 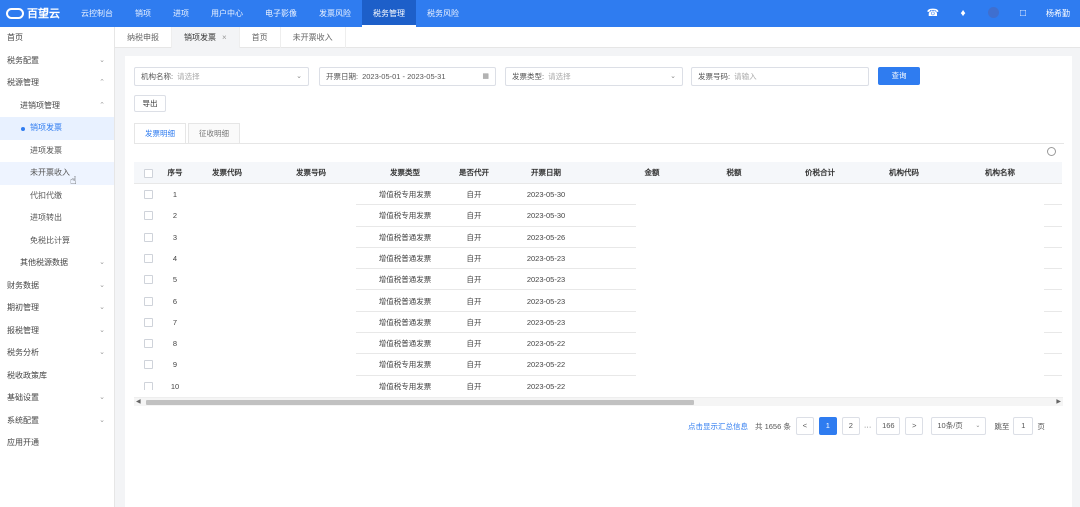 What do you see at coordinates (224, 37) in the screenshot?
I see `close-icon: ×` at bounding box center [224, 37].